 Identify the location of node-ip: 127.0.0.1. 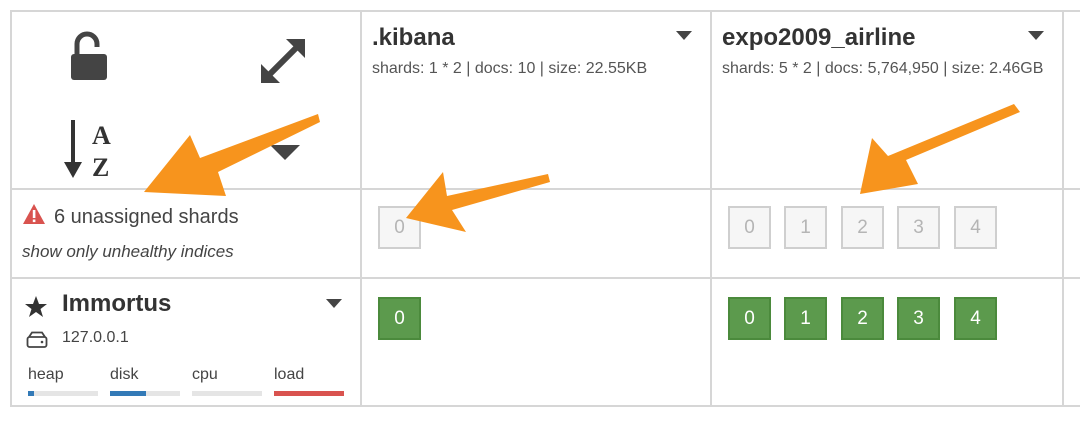
(95, 337).